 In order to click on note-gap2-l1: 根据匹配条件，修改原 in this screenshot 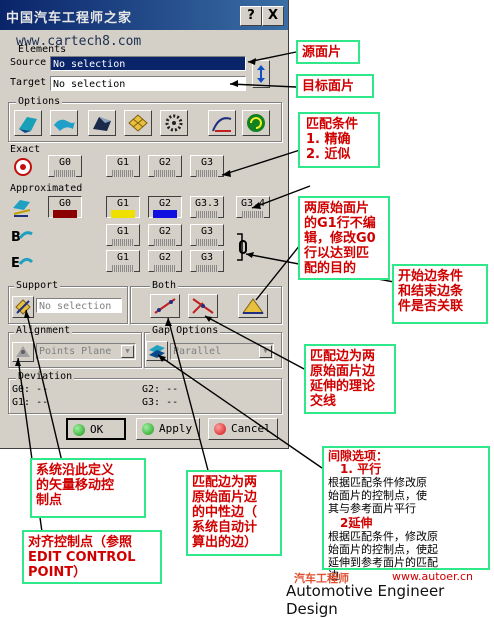, I will do `click(383, 536)`.